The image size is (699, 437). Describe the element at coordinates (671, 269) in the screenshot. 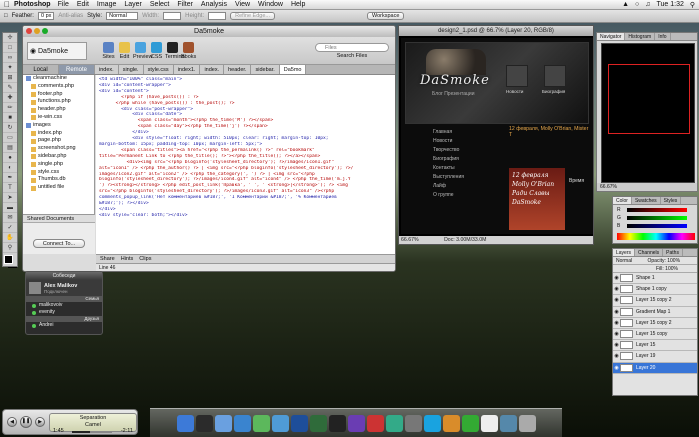

I see `fill-value: 100%` at that location.